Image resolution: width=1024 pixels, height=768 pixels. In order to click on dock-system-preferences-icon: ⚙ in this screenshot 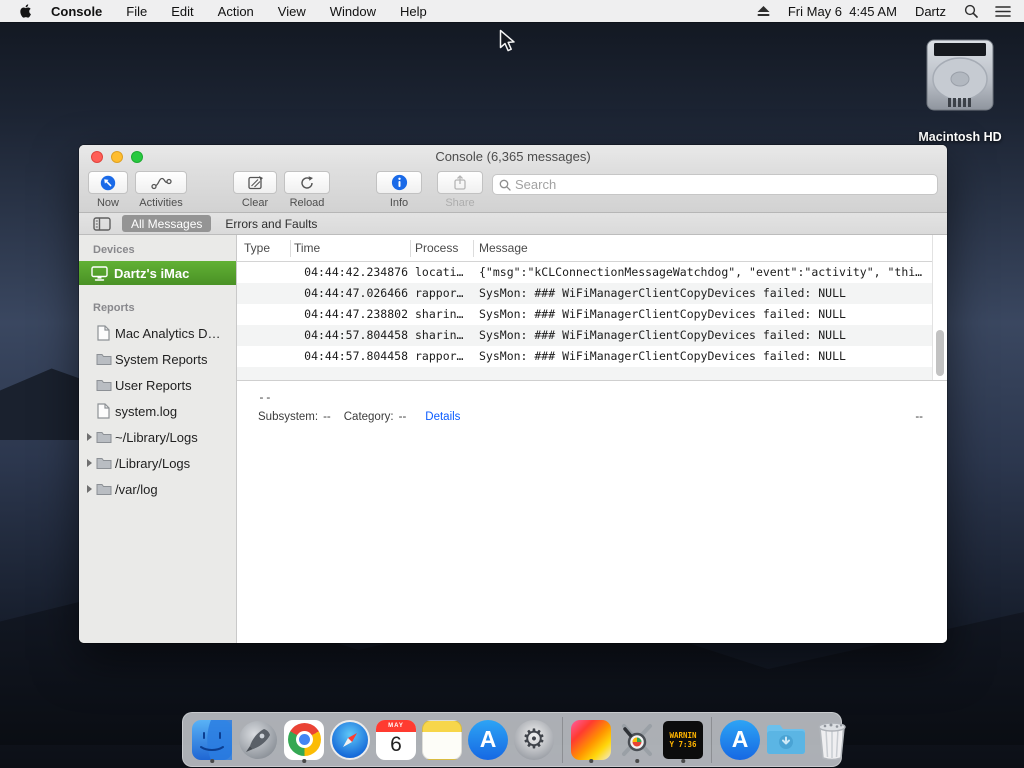, I will do `click(534, 740)`.